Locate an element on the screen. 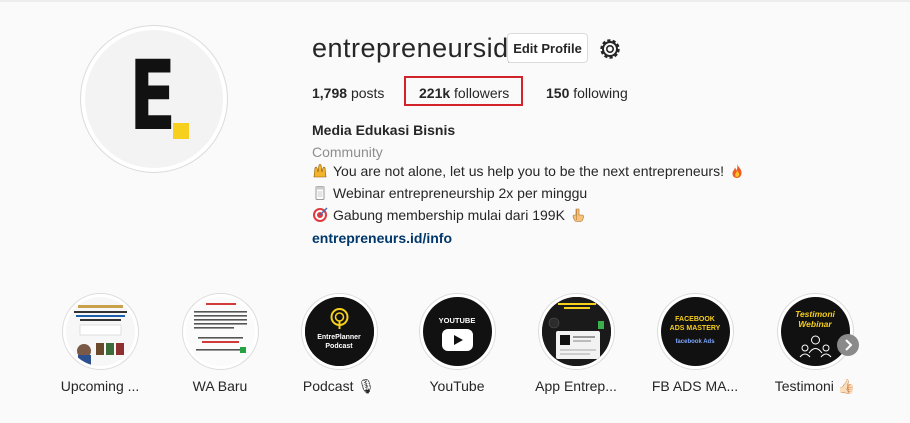  testimoni-cover-title: Testimoni Webinar is located at coordinates (815, 319).